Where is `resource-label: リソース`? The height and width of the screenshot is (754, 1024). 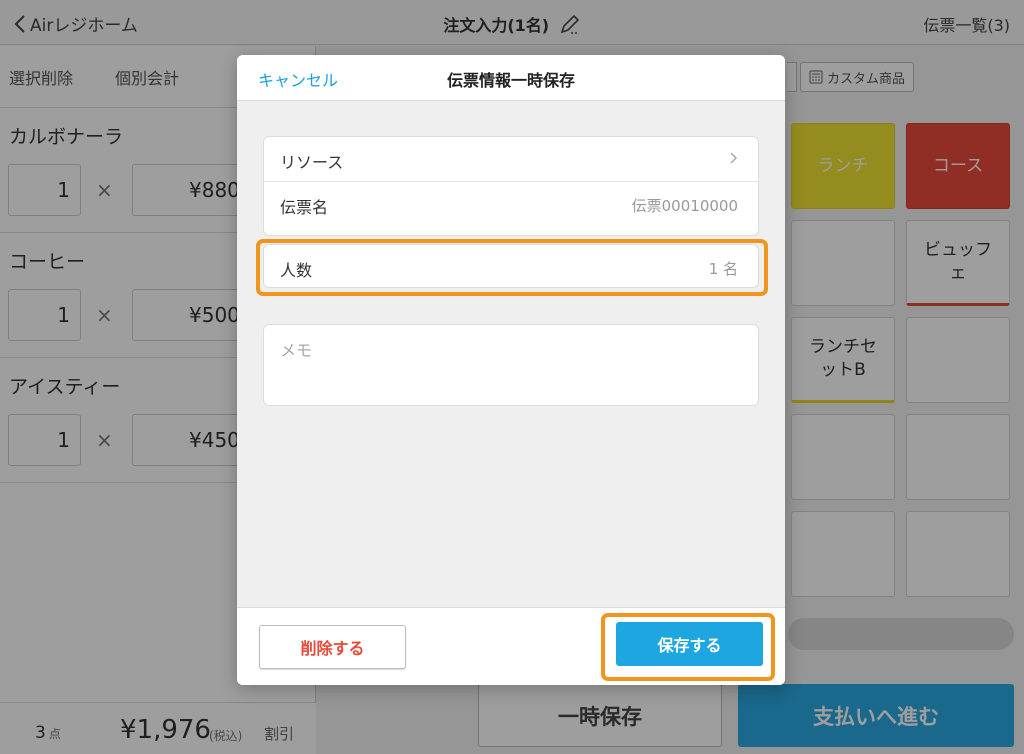
resource-label: リソース is located at coordinates (312, 162).